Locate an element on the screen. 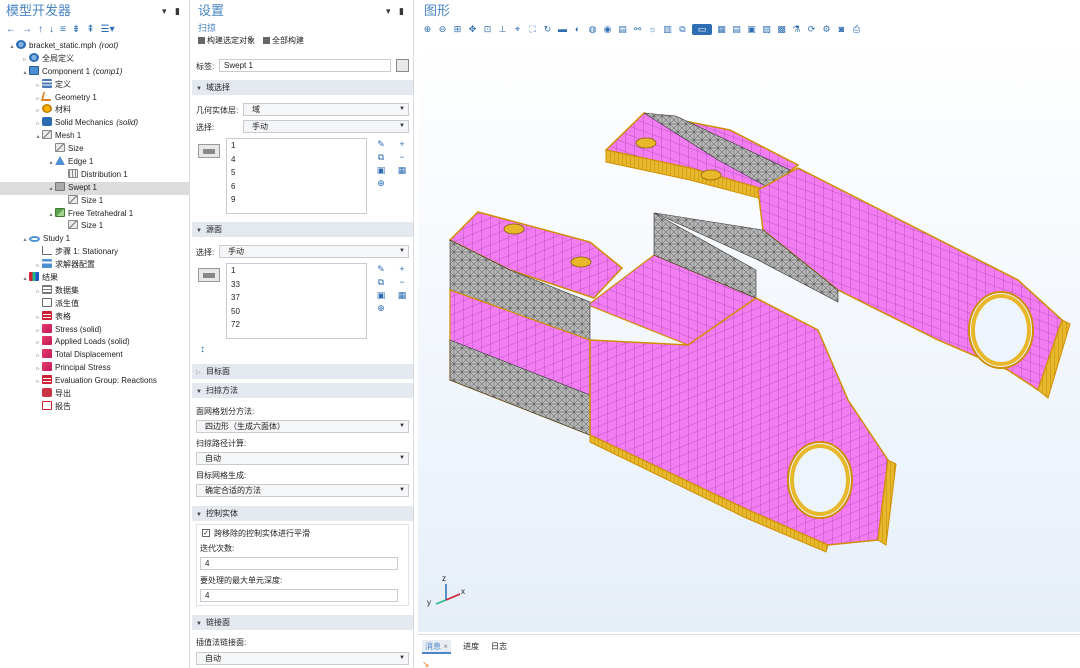 Image resolution: width=1080 pixels, height=668 pixels. tree-node: ▹ Stress (solid) is located at coordinates (95, 330).